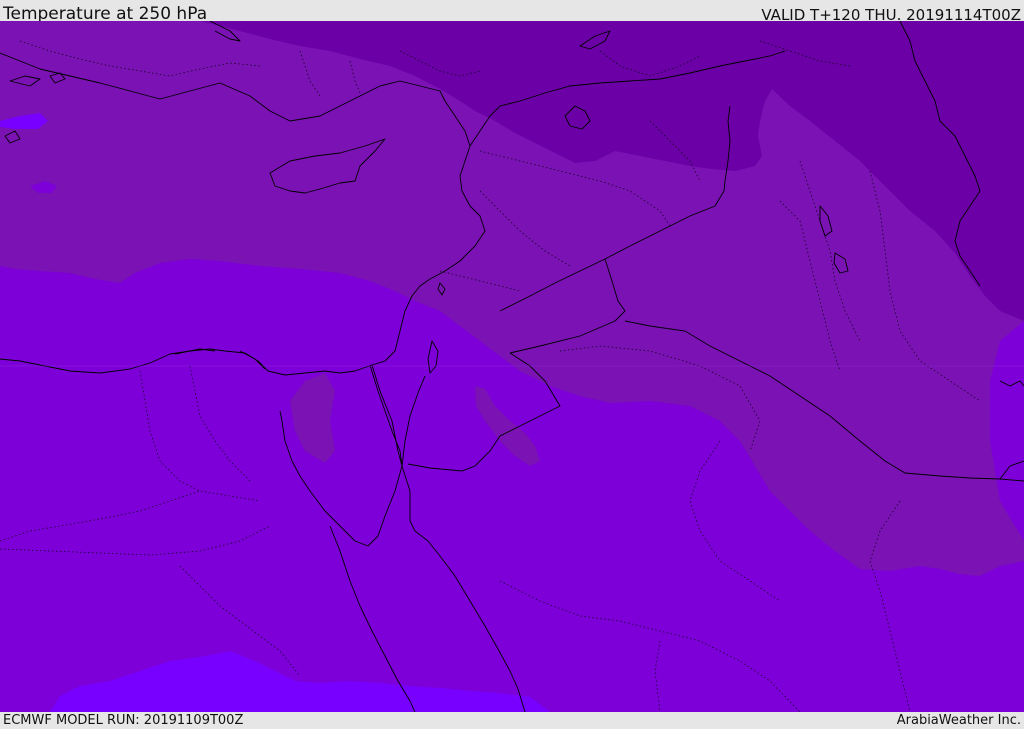 This screenshot has height=729, width=1024. I want to click on model-run-label: ECMWF MODEL RUN: 20191109T00Z, so click(123, 720).